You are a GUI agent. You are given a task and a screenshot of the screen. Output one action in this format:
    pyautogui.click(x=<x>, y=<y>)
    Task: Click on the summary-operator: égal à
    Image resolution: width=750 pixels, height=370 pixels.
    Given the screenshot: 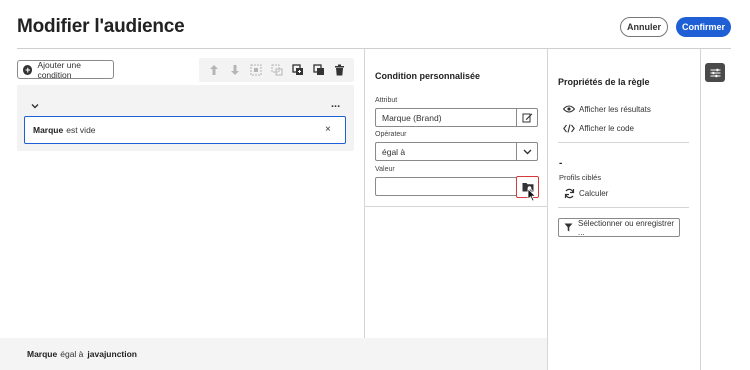 What is the action you would take?
    pyautogui.click(x=72, y=354)
    